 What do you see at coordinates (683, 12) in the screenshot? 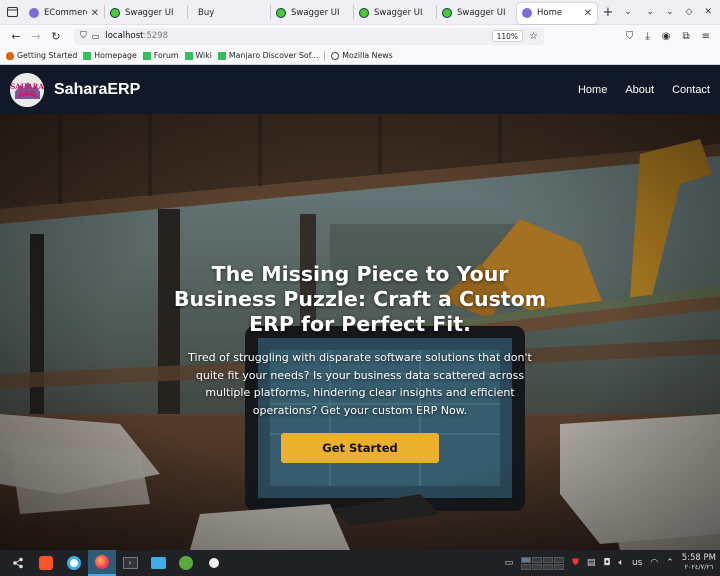
I see `window-controls: ⌄ ⌄ ◇ ✕` at bounding box center [683, 12].